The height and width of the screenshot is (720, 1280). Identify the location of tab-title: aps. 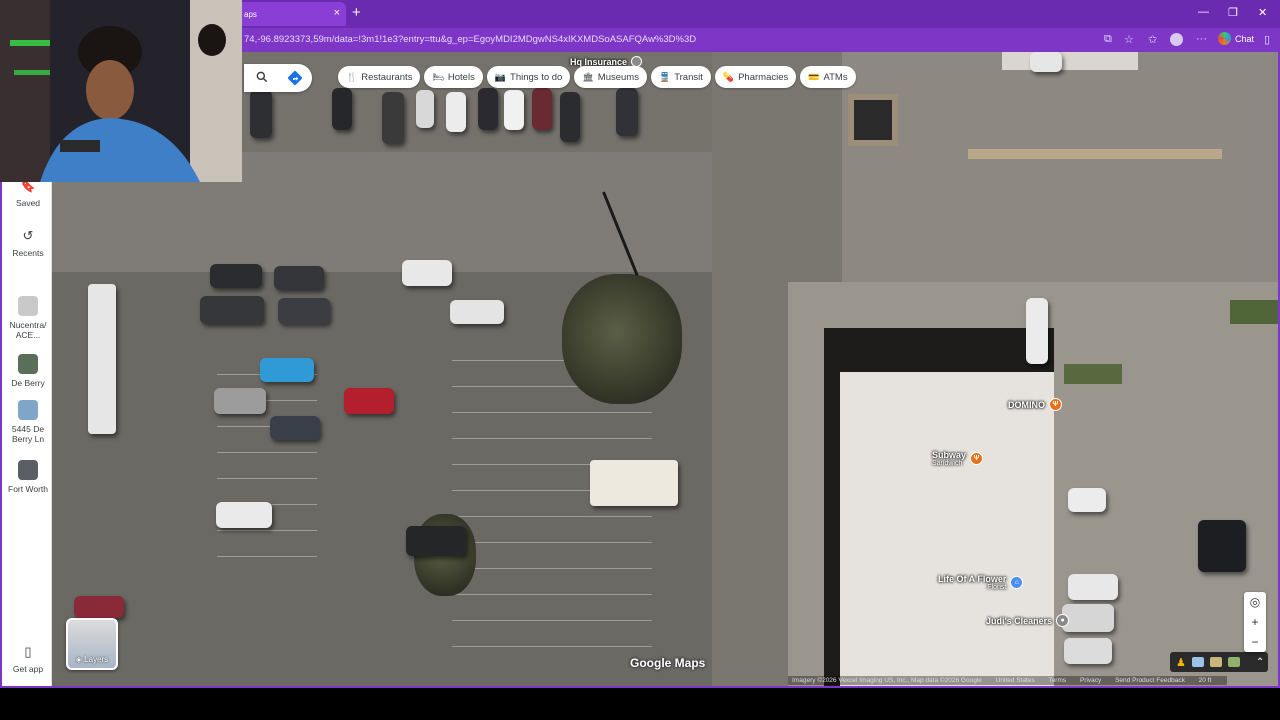
(250, 14).